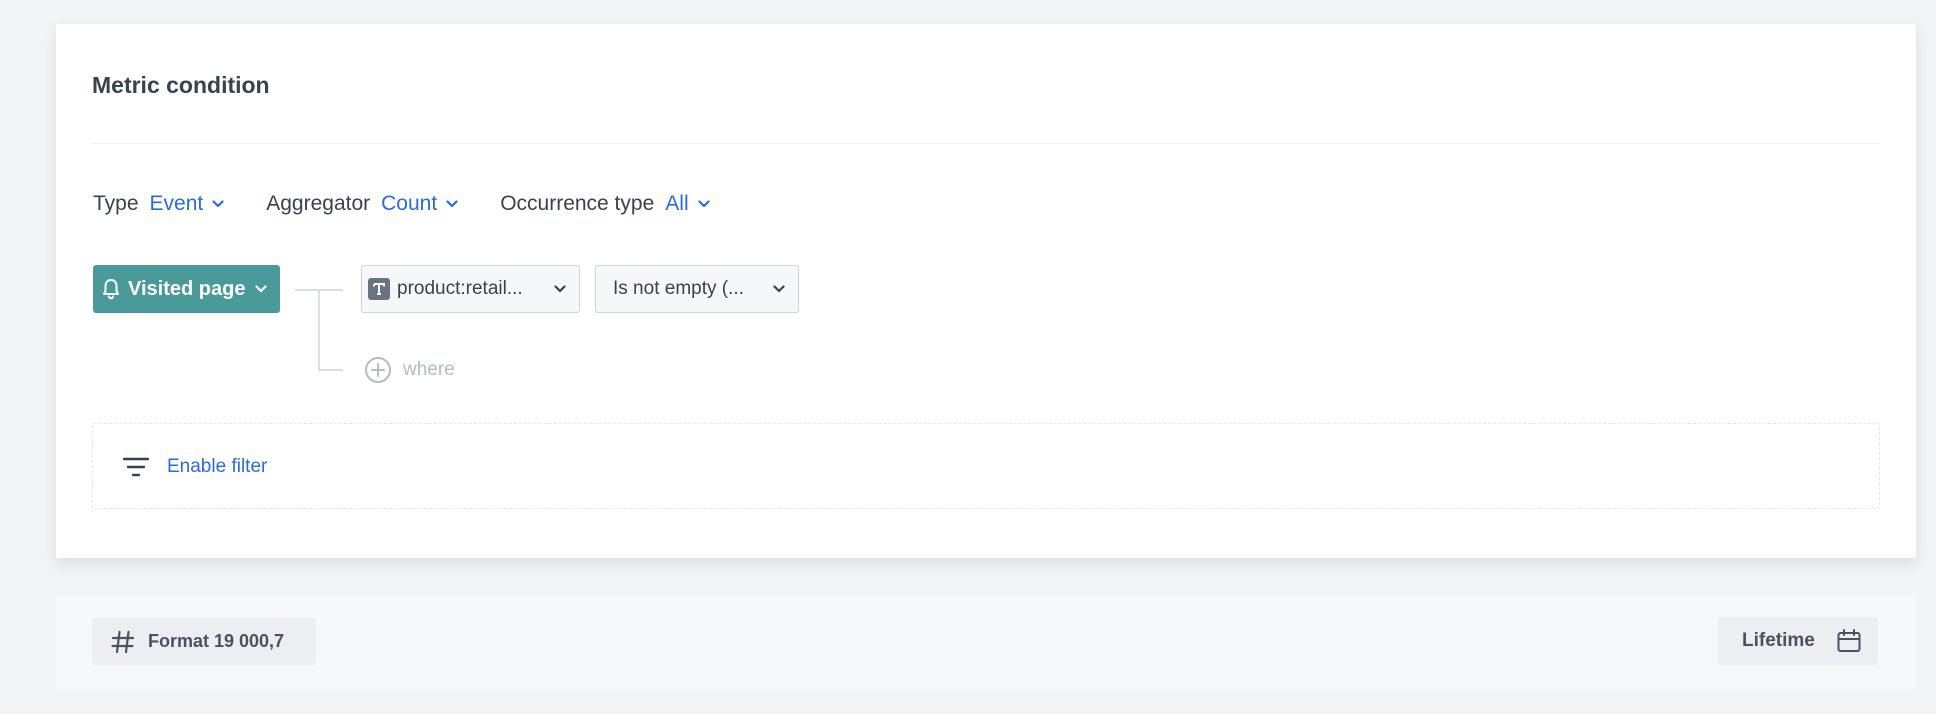 Image resolution: width=1936 pixels, height=714 pixels. Describe the element at coordinates (111, 289) in the screenshot. I see `bell-icon` at that location.